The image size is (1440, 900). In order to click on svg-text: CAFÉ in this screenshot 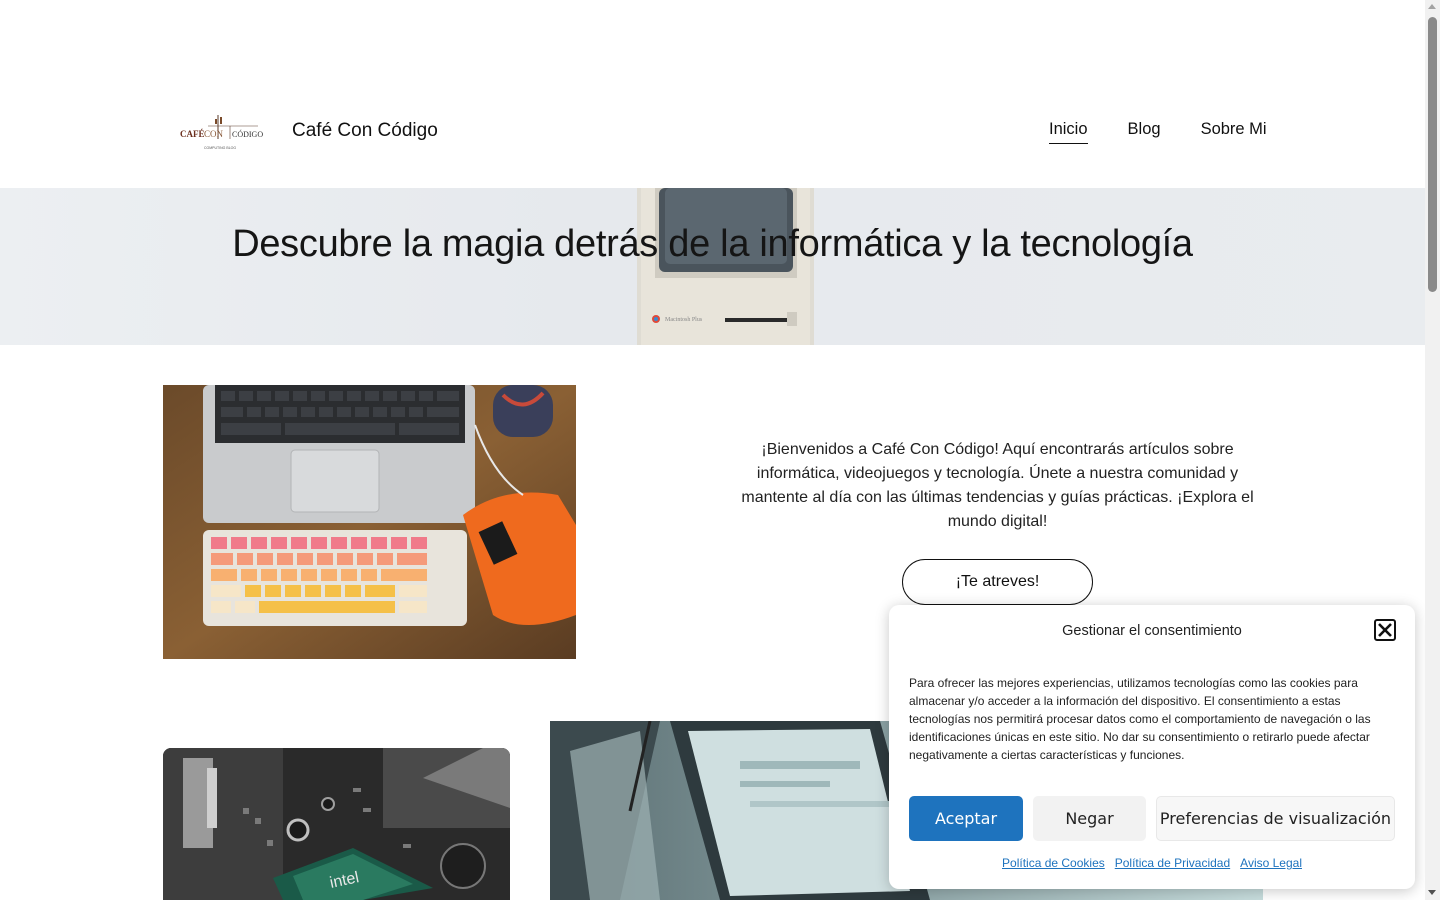, I will do `click(192, 134)`.